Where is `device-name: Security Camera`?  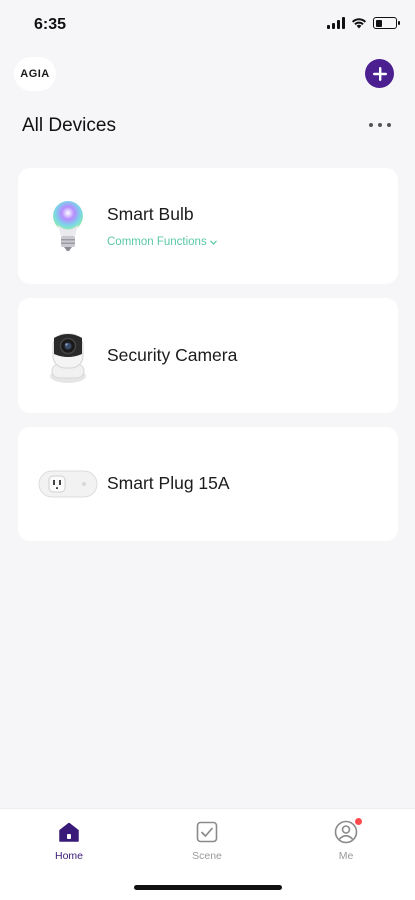 device-name: Security Camera is located at coordinates (172, 355).